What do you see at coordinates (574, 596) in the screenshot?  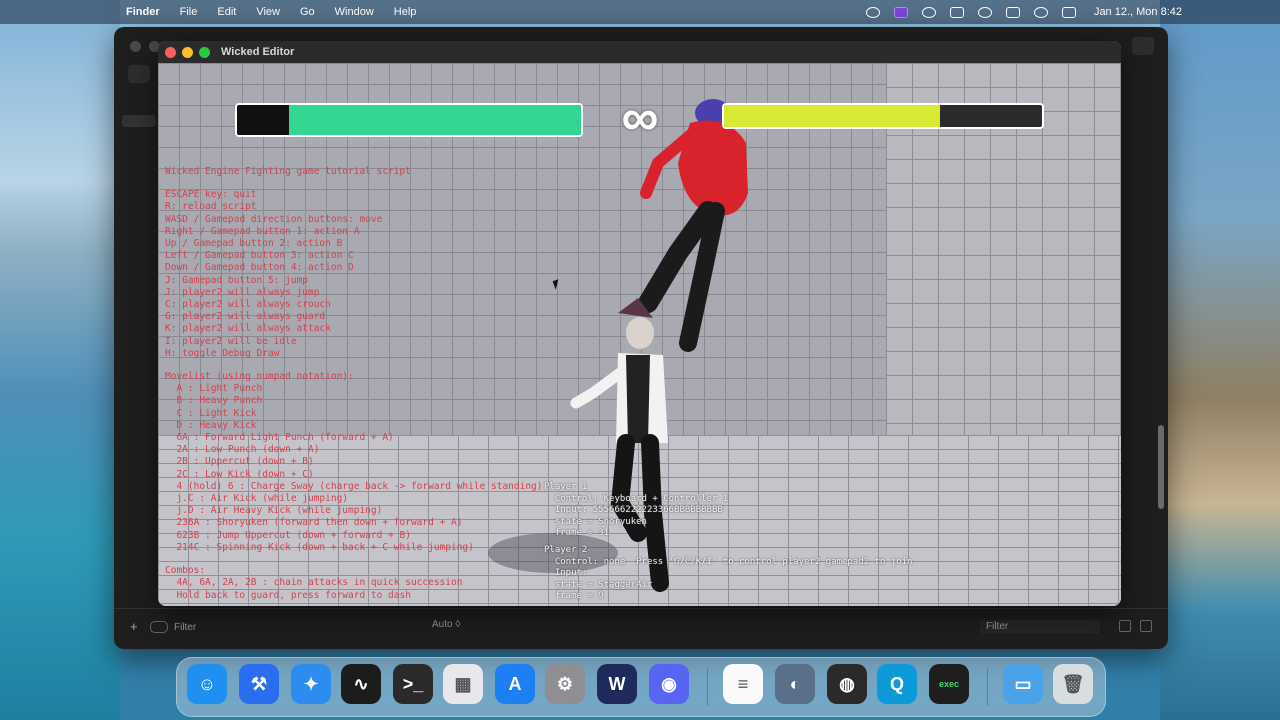 I see `player2-state-line: frame = 9` at bounding box center [574, 596].